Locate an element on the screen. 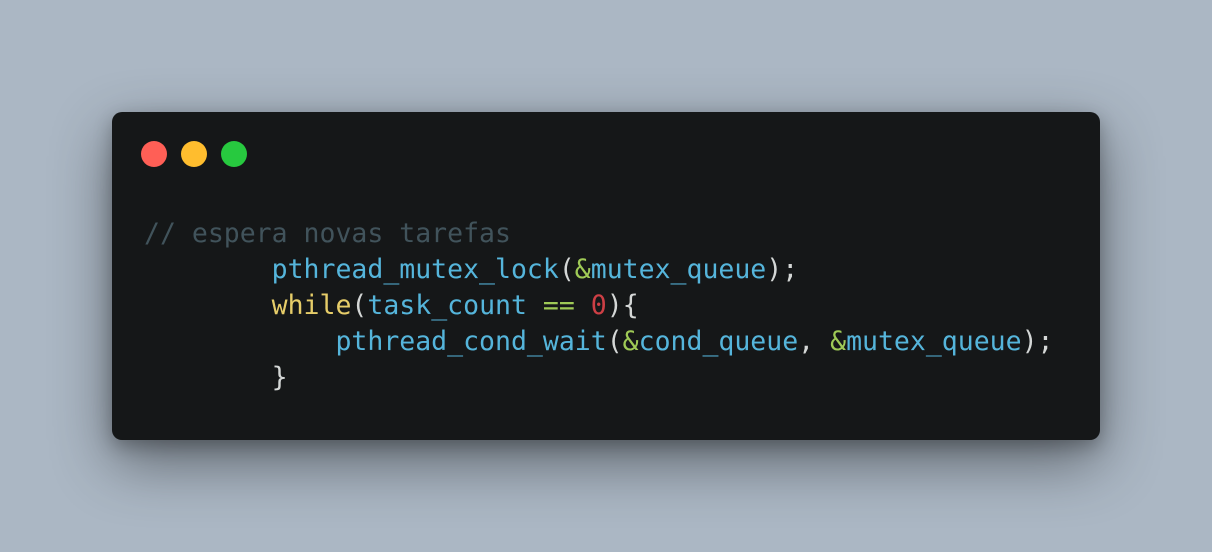  close-dot-icon is located at coordinates (154, 154).